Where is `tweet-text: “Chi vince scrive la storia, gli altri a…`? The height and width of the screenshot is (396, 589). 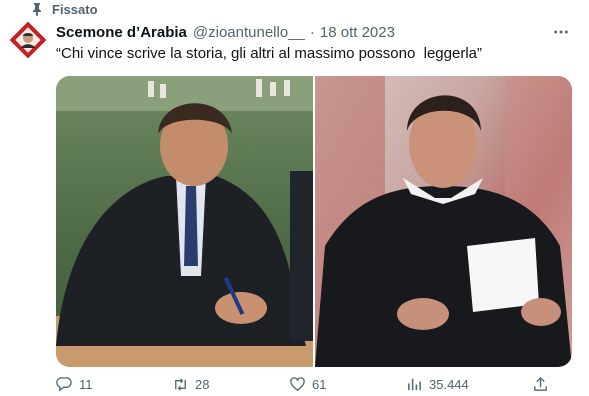 tweet-text: “Chi vince scrive la storia, gli altri a… is located at coordinates (269, 53).